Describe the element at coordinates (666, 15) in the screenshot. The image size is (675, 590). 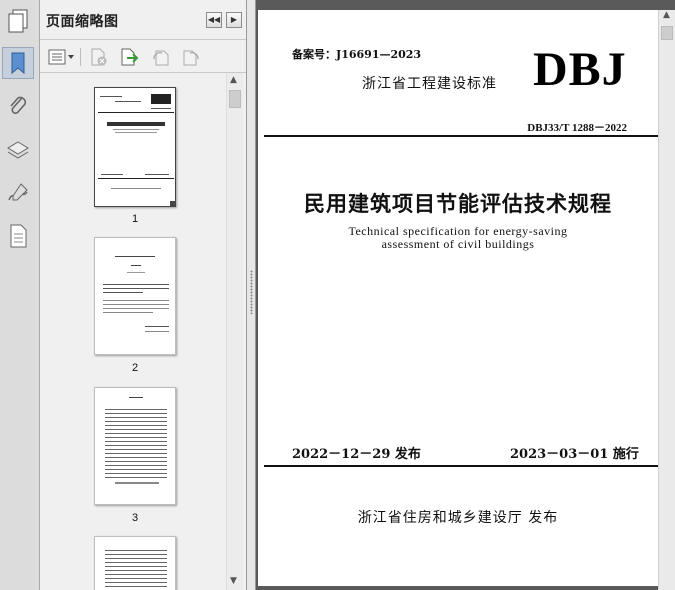
I see `scroll-up-icon: ▲` at that location.